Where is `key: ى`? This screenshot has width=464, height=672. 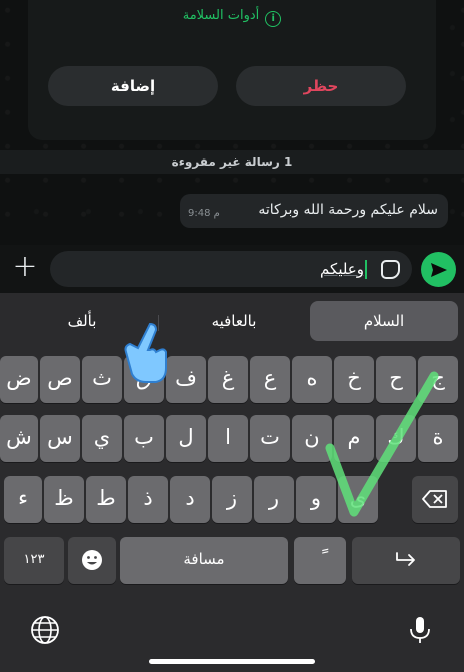 key: ى is located at coordinates (358, 499).